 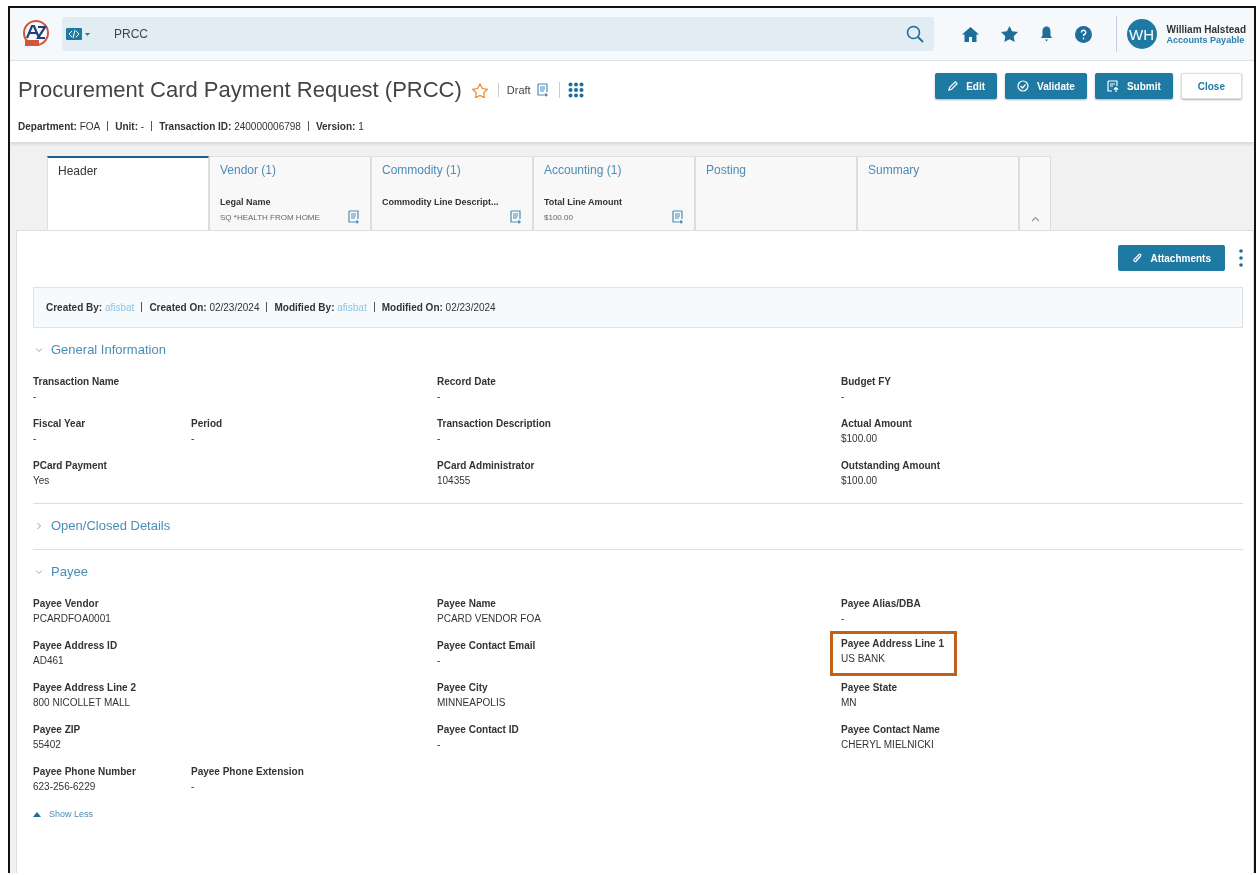 What do you see at coordinates (472, 702) in the screenshot?
I see `field-value: MINNEAPOLIS` at bounding box center [472, 702].